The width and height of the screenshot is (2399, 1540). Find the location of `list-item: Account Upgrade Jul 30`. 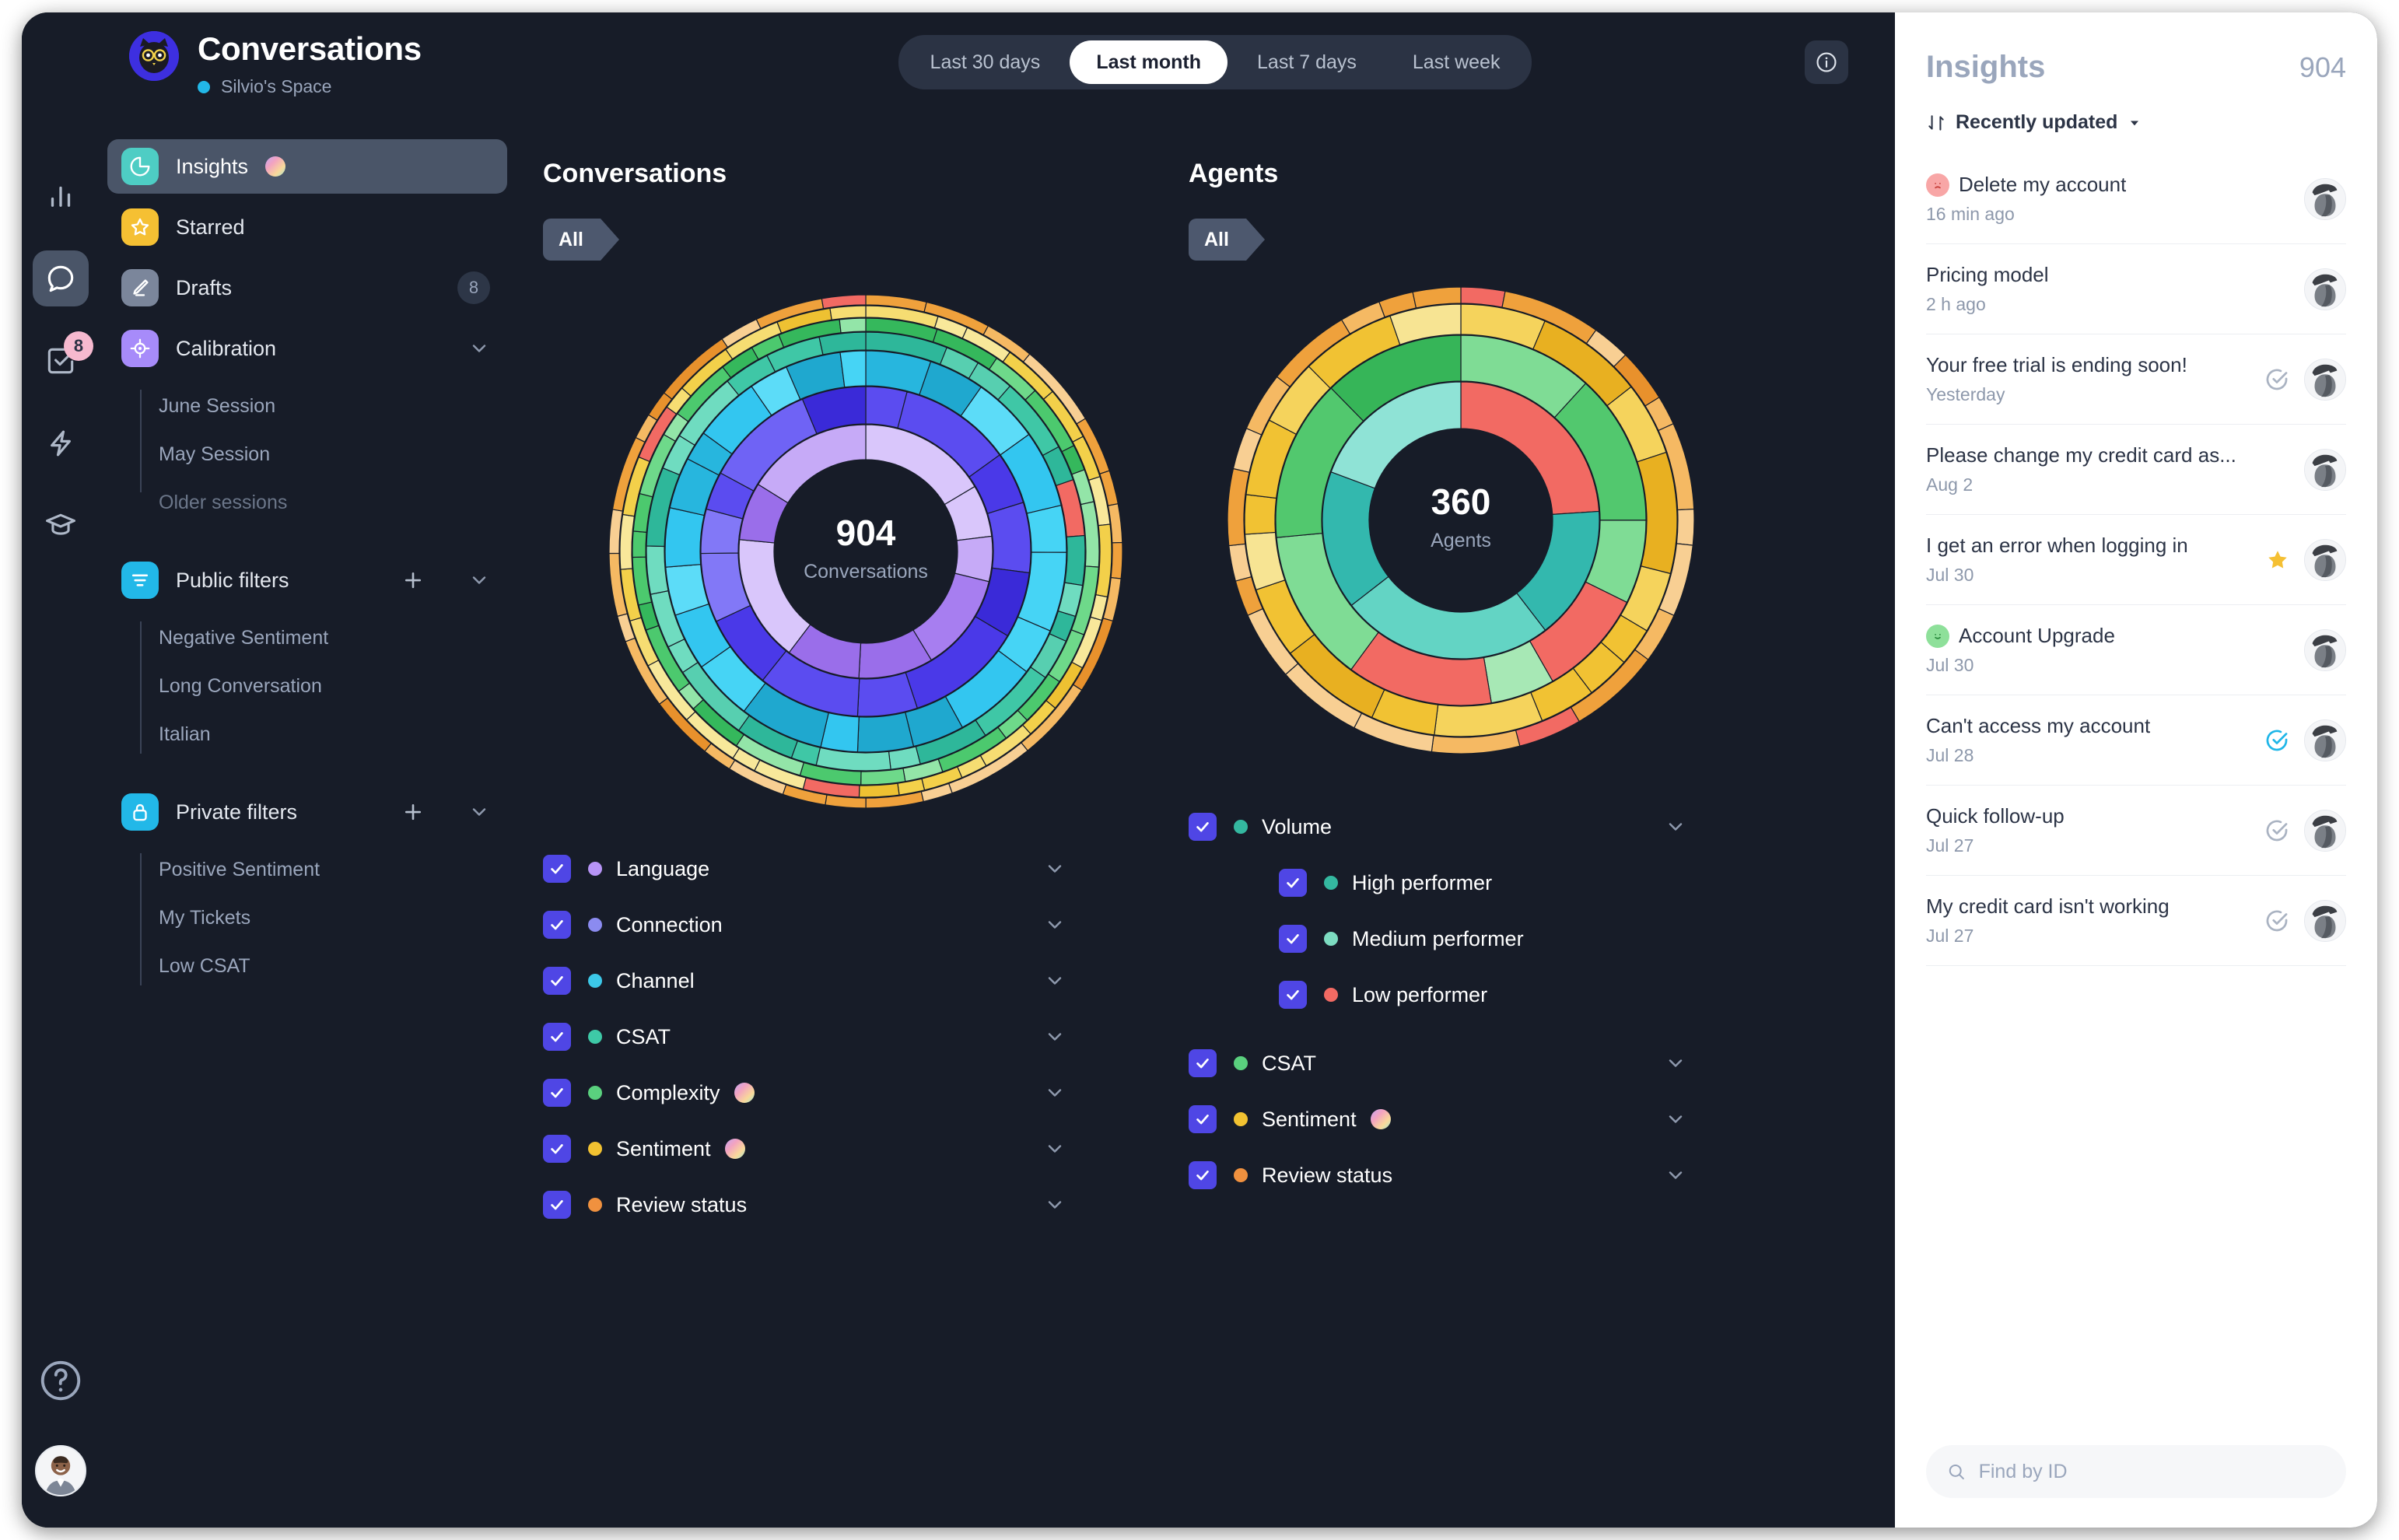

list-item: Account Upgrade Jul 30 is located at coordinates (2136, 650).